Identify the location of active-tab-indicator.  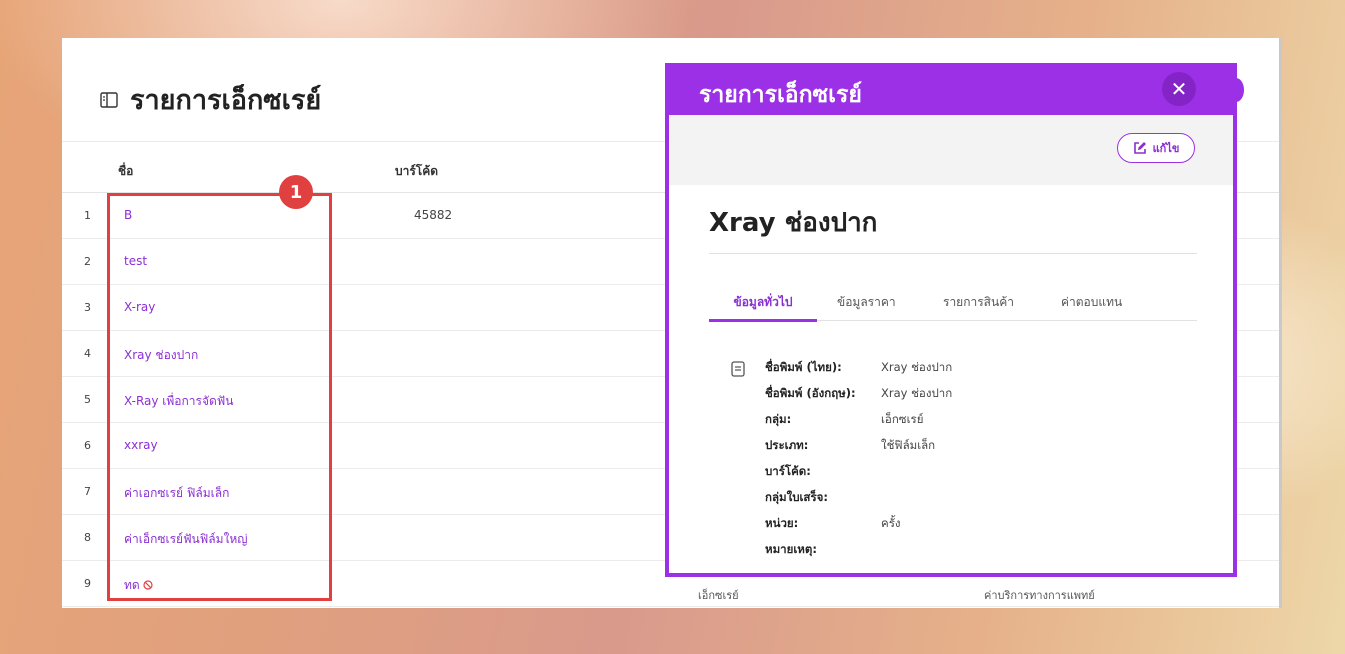
(763, 320).